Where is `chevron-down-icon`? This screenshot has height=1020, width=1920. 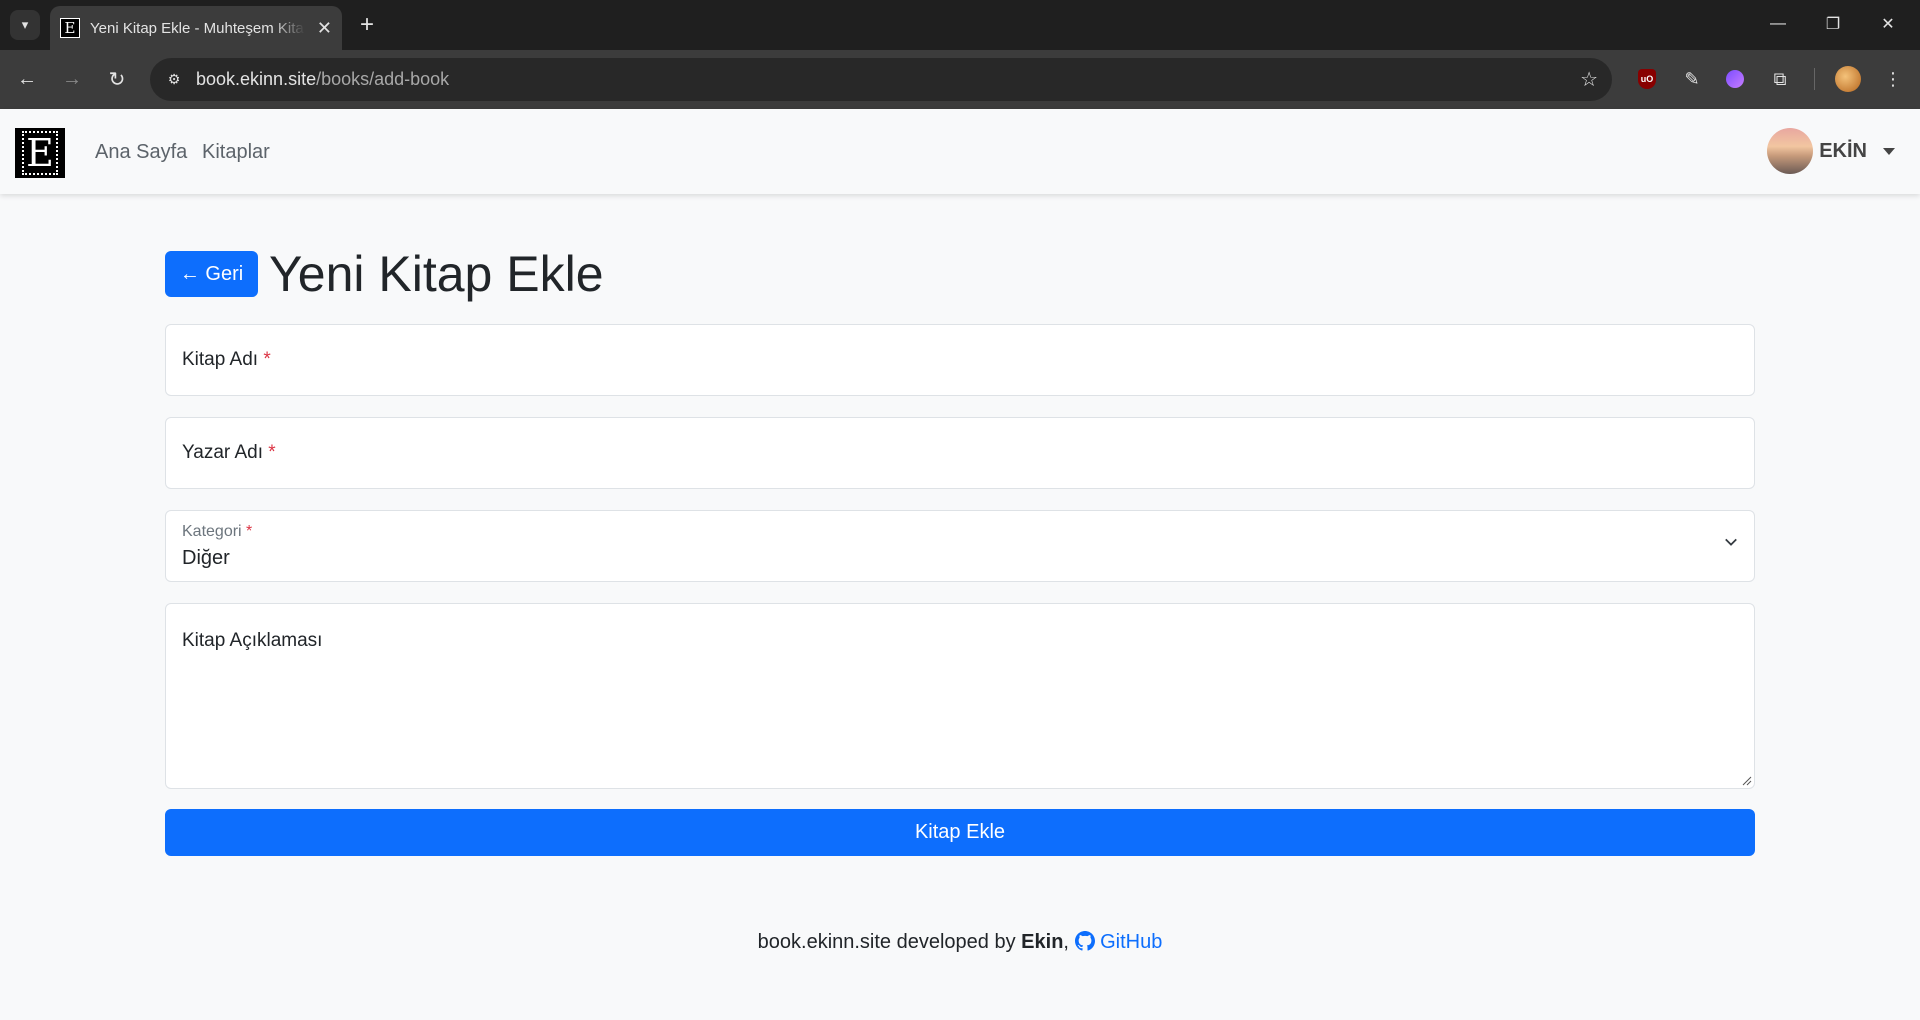
chevron-down-icon is located at coordinates (1731, 542).